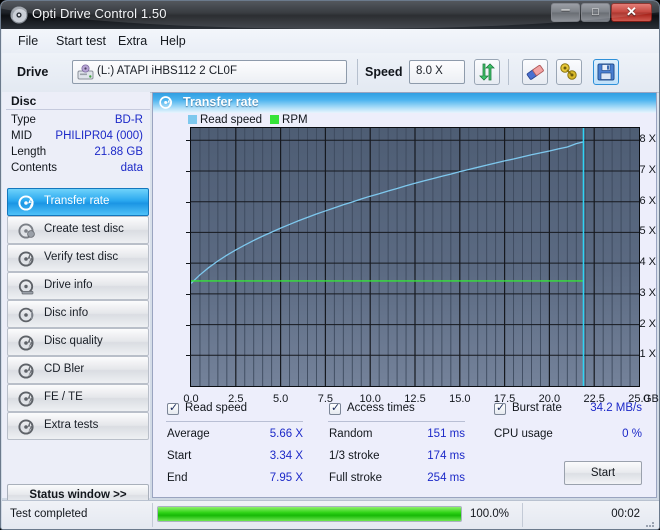 Image resolution: width=660 pixels, height=530 pixels. Describe the element at coordinates (68, 285) in the screenshot. I see `sidebar-item-label: Drive info` at that location.